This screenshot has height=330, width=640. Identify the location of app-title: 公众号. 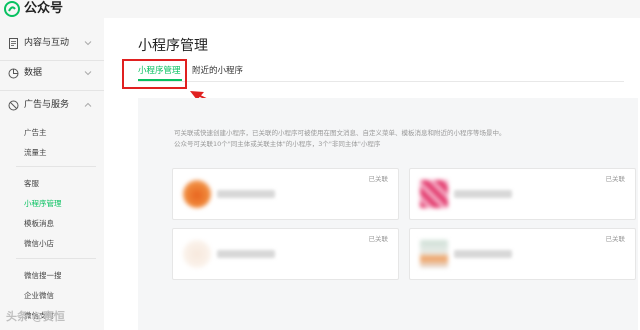
(44, 8).